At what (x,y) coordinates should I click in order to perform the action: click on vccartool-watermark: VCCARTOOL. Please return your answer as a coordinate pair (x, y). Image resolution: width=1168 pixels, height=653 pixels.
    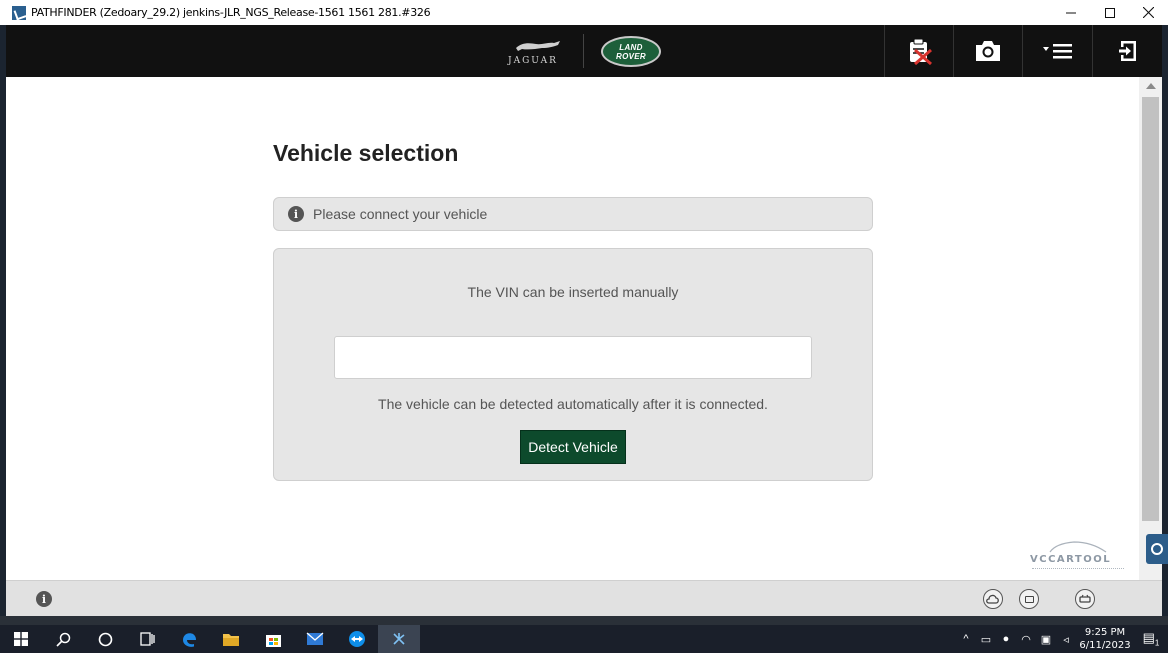
    Looking at the image, I should click on (1077, 557).